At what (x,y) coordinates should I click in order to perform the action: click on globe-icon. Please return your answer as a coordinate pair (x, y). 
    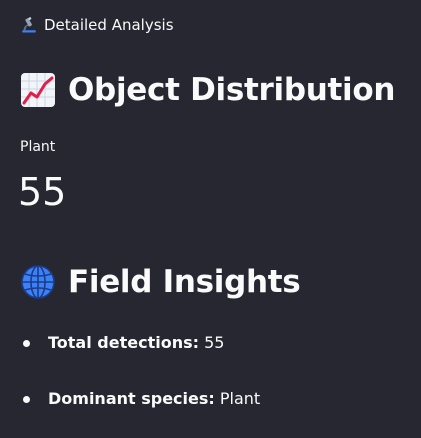
    Looking at the image, I should click on (38, 282).